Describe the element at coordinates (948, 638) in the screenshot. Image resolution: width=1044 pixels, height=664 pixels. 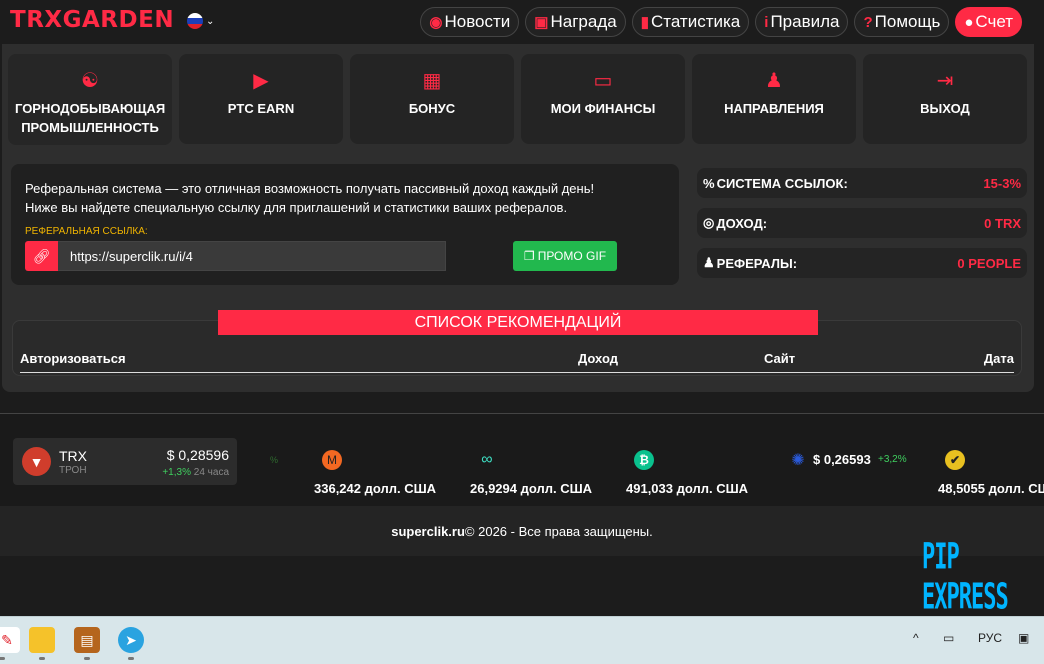
I see `keyboard-icon: ▭` at that location.